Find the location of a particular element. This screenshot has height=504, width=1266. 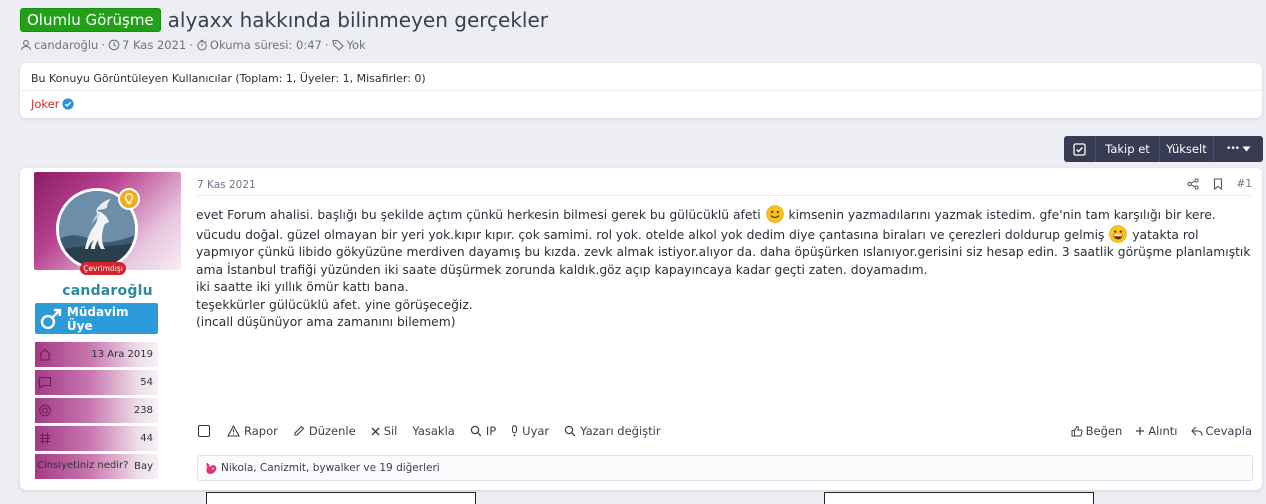

thumbs-up-icon is located at coordinates (1077, 431).